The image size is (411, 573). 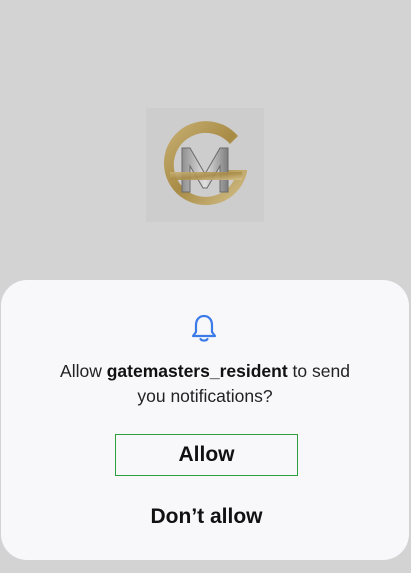 I want to click on app-name: gatemasters_resident, so click(x=197, y=371).